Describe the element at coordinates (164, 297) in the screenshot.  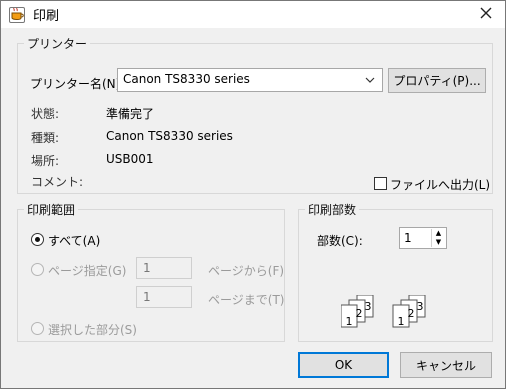
I see `page-to-input: 1` at that location.